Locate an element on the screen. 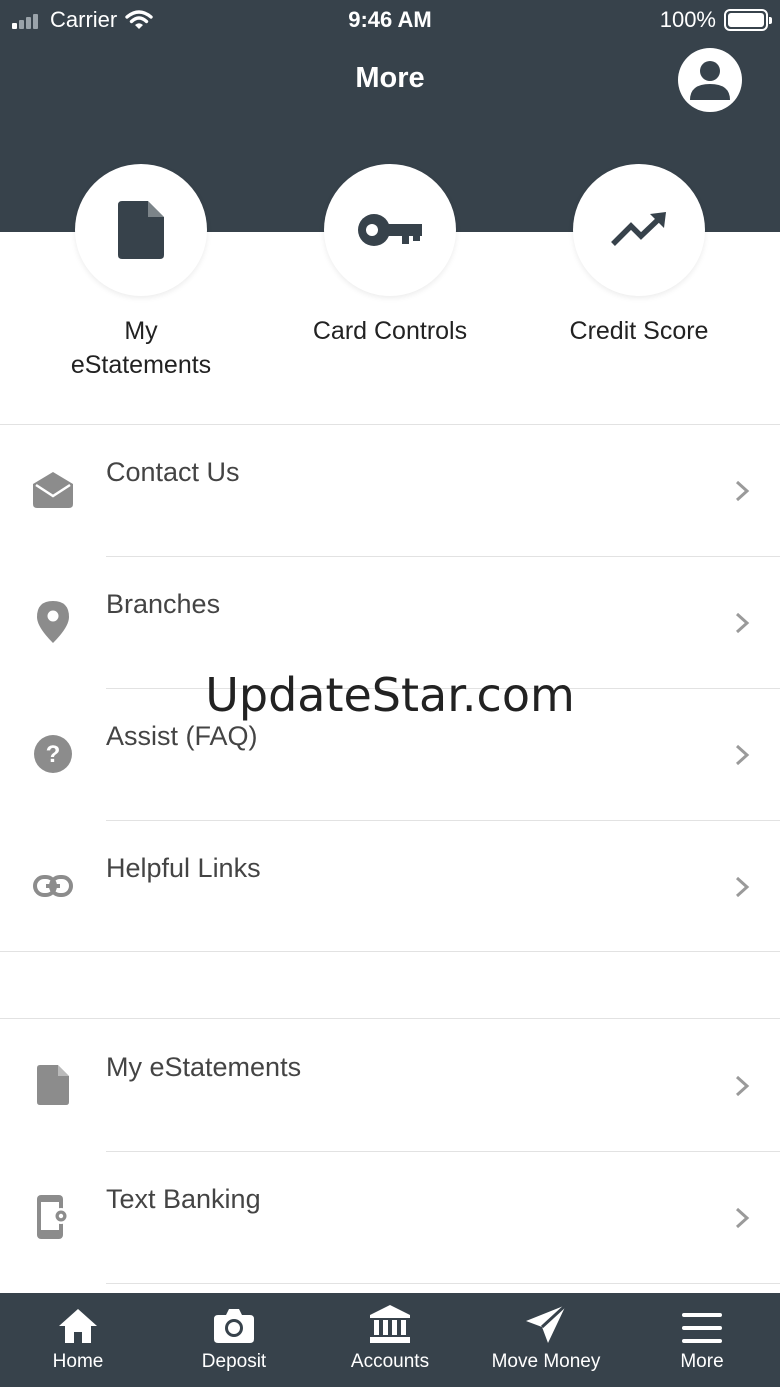  menu-item-label: Contact Us is located at coordinates (173, 472).